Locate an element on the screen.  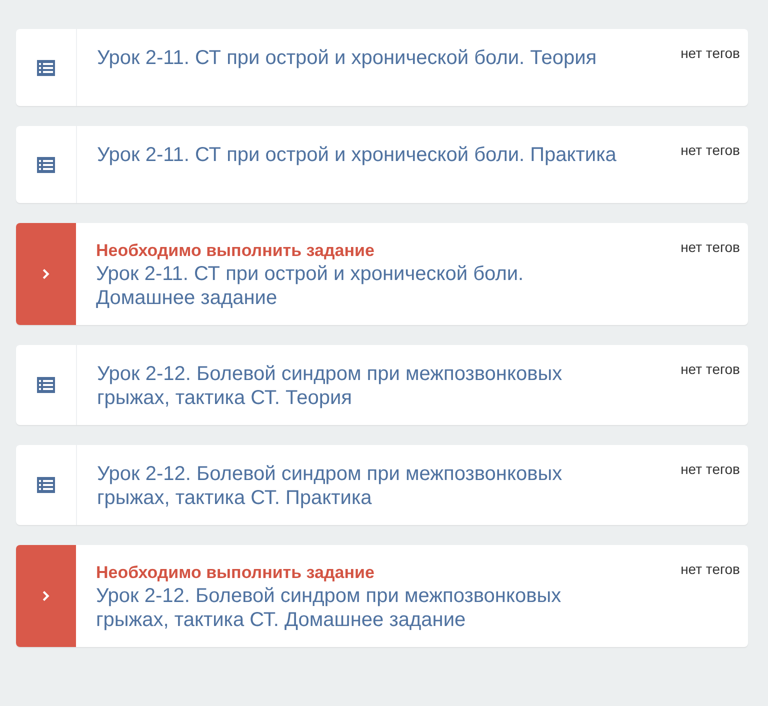
lesson-title: Урок 2-12. Болевой синдром при межпозвонковых грыжах, тактика СТ. Домашнее задание is located at coordinates (361, 608).